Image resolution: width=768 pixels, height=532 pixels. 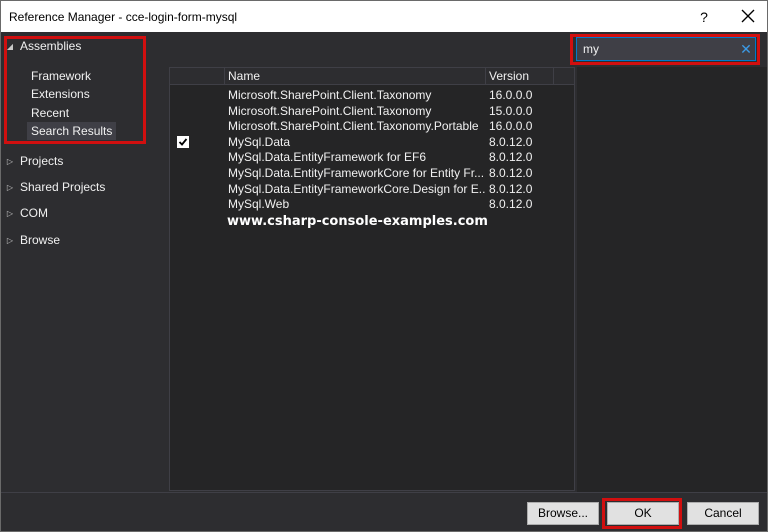 I want to click on nav-shared-projects-label: Shared Projects, so click(x=63, y=187).